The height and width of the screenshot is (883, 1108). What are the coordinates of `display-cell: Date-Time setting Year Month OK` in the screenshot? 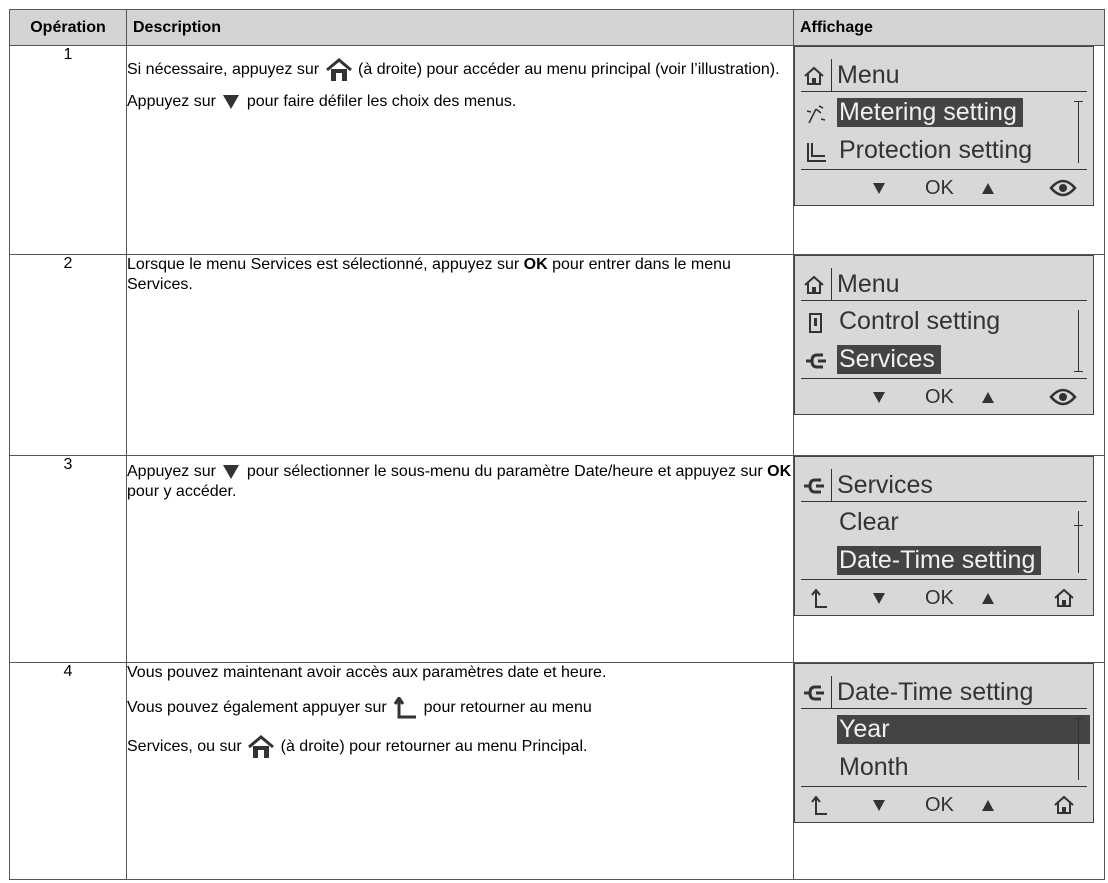 It's located at (949, 771).